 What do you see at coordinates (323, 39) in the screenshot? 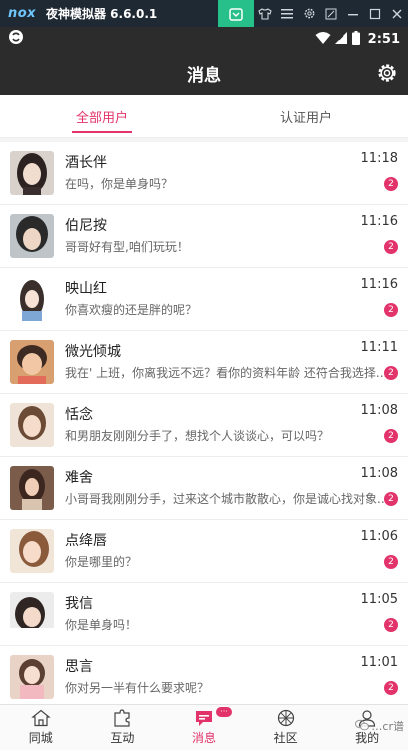
I see `wifi-icon` at bounding box center [323, 39].